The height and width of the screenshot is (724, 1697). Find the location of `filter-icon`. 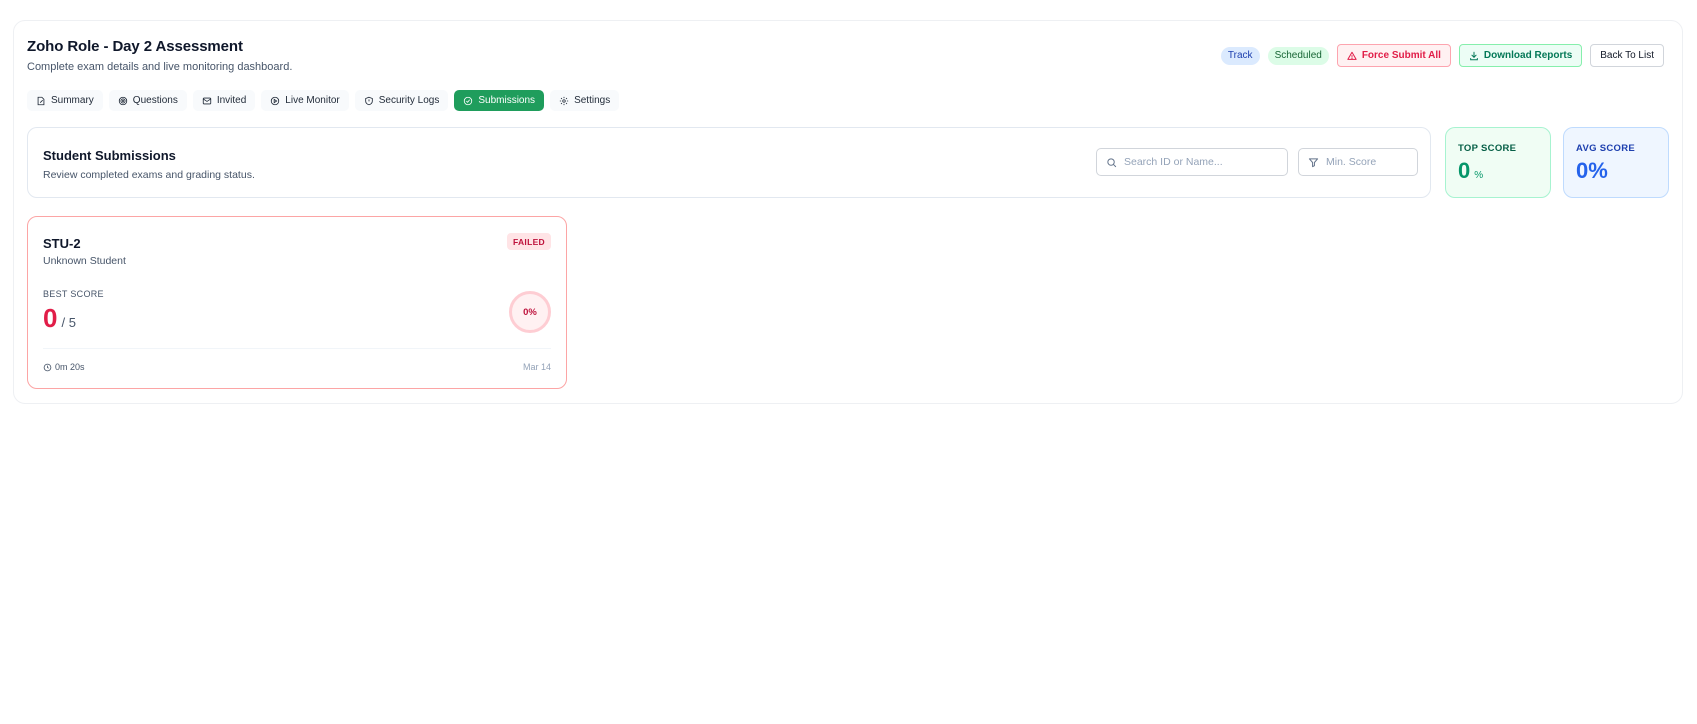

filter-icon is located at coordinates (1313, 162).